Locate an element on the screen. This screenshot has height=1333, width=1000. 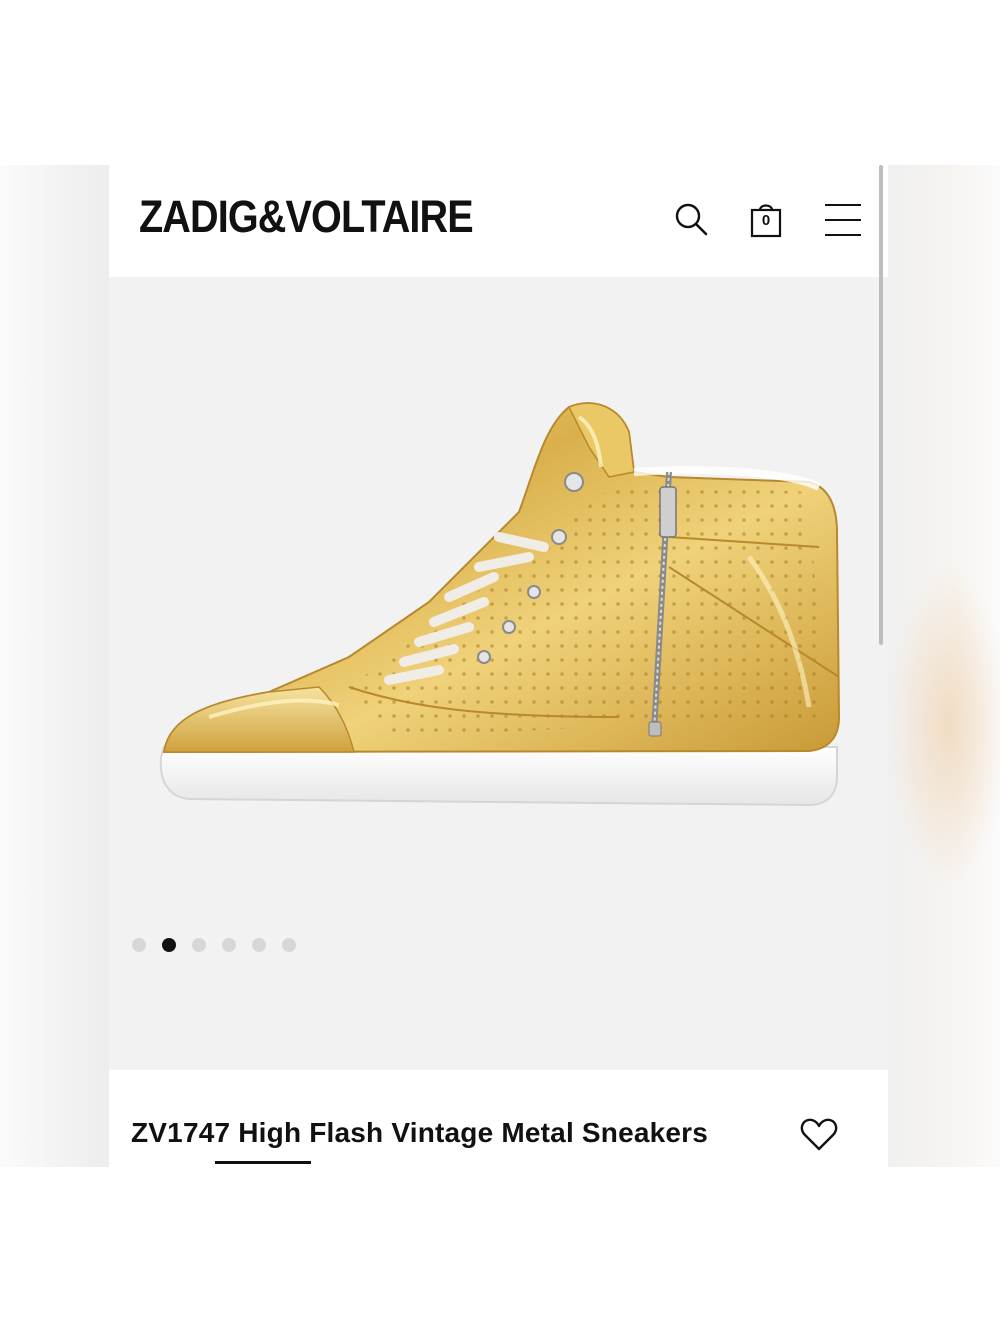
product-title: ZV1747 High Flash Vintage Metal Sneakers is located at coordinates (420, 1132).